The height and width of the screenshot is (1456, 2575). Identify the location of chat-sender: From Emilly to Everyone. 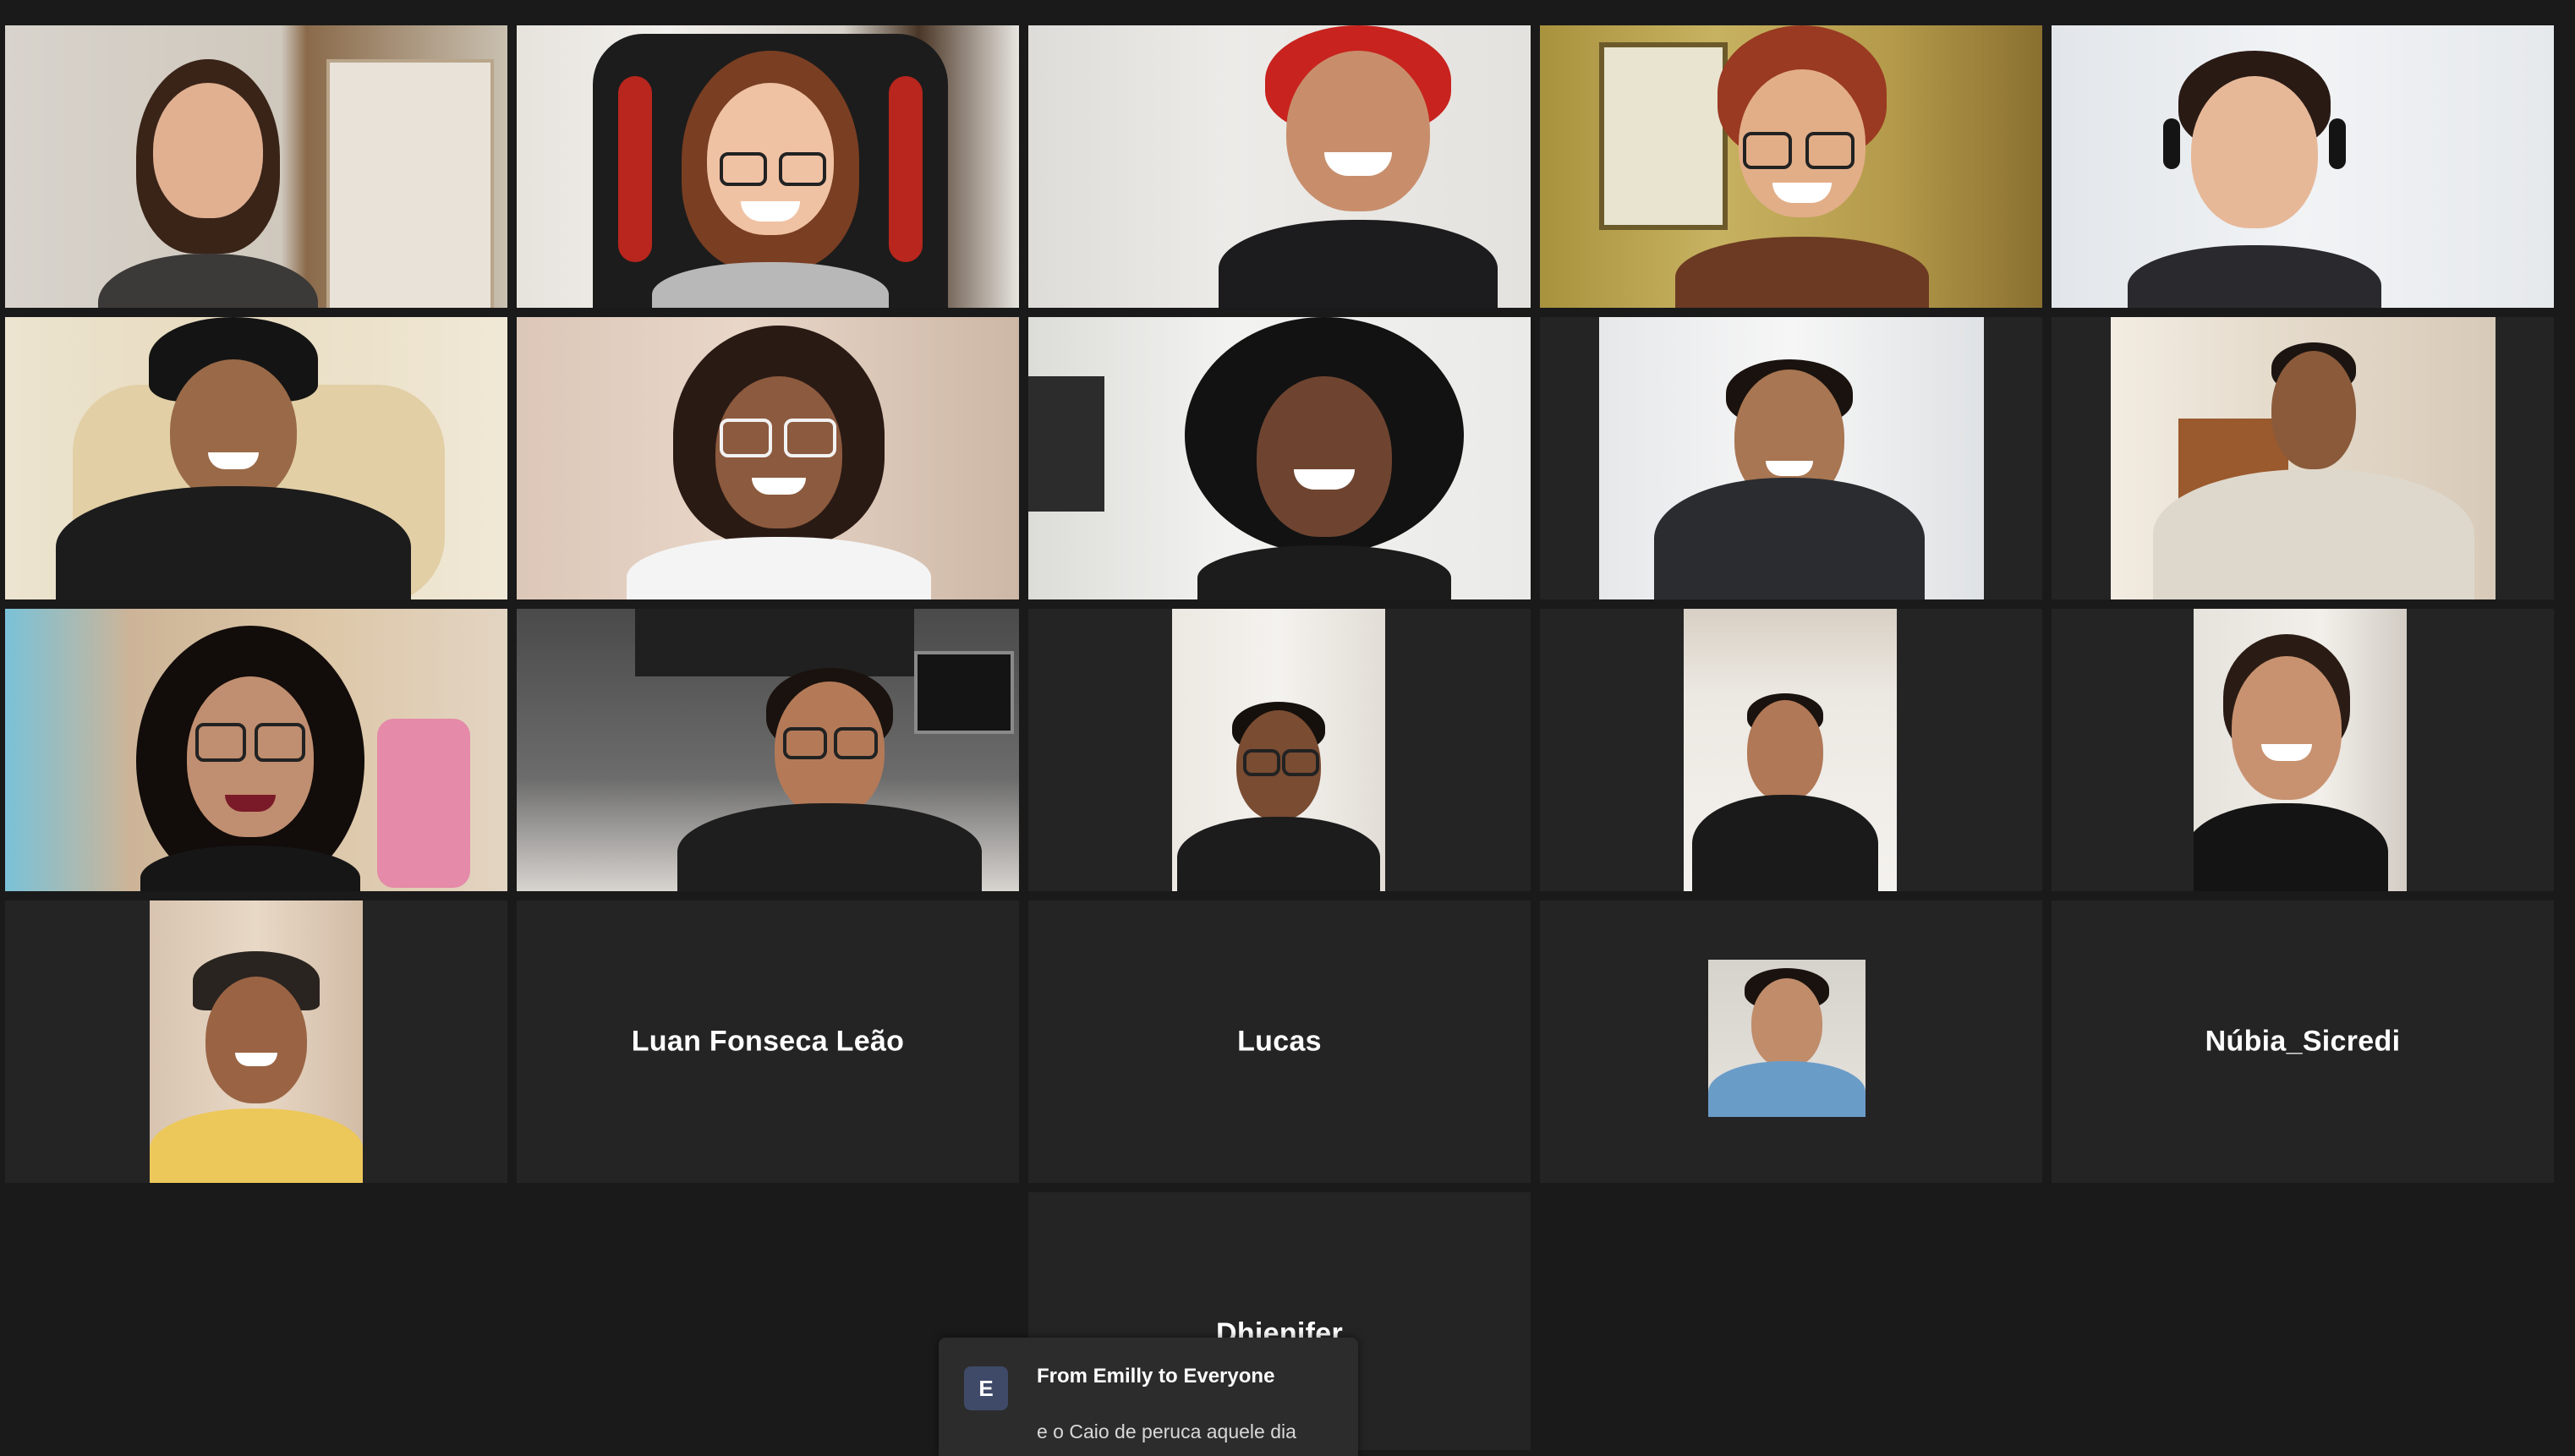
(1156, 1377).